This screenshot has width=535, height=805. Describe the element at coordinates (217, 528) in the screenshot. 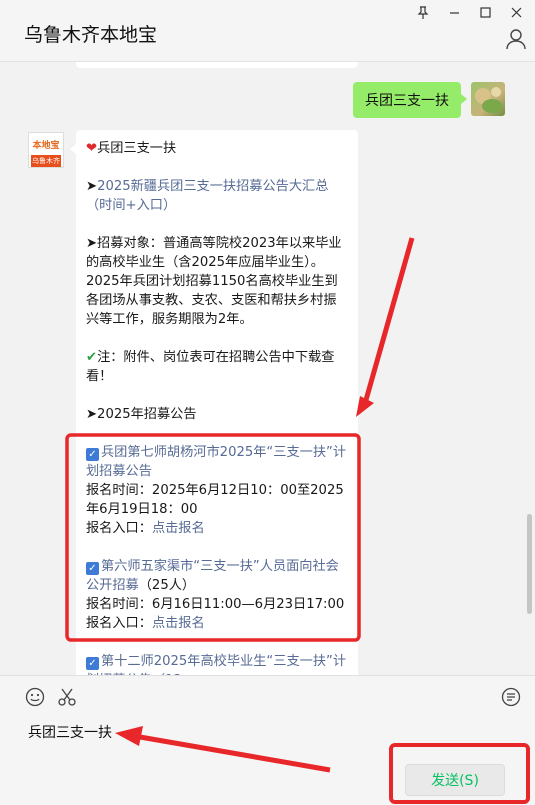

I see `item1-entry: 报名入口：点击报名` at that location.